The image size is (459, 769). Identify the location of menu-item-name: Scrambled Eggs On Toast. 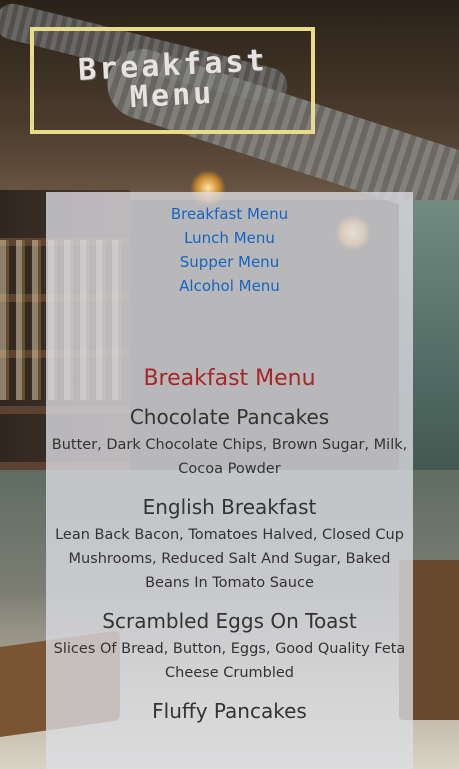
(229, 621).